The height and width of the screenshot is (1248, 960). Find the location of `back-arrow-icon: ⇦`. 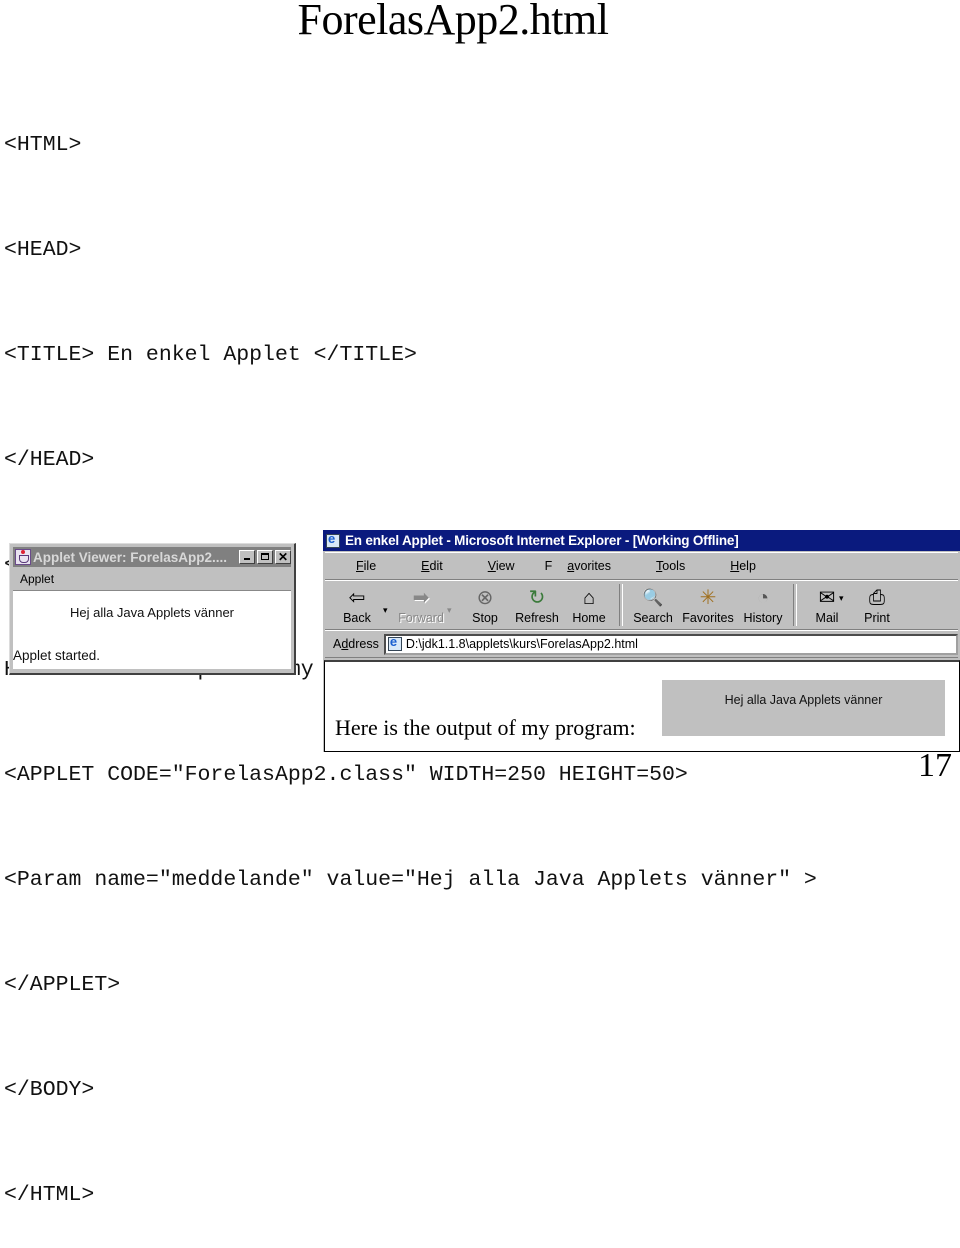

back-arrow-icon: ⇦ is located at coordinates (357, 598).